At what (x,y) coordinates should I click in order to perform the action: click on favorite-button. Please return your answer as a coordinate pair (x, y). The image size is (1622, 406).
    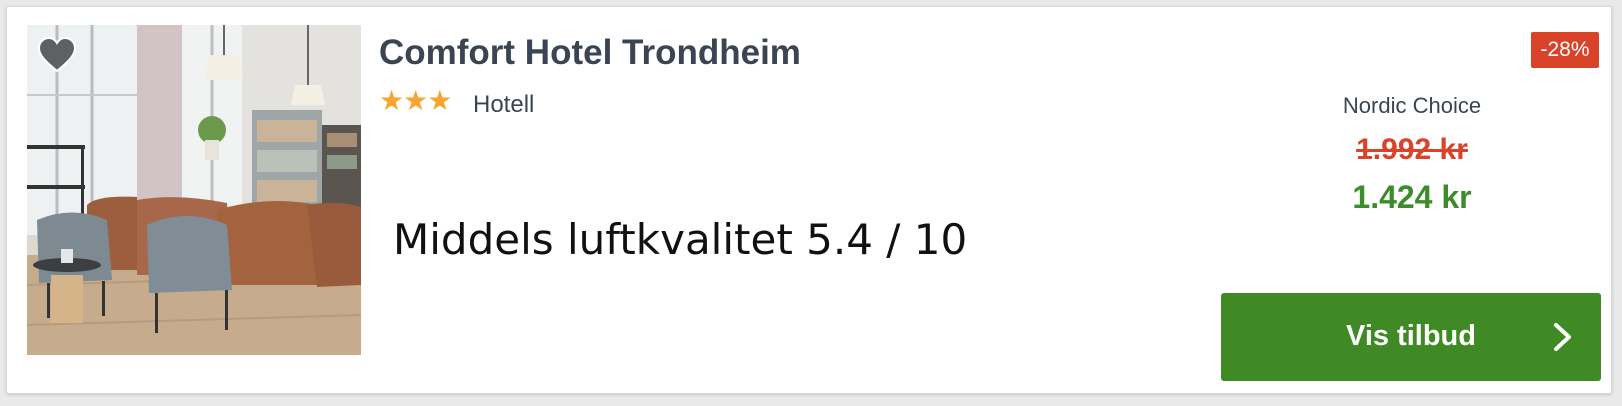
    Looking at the image, I should click on (57, 55).